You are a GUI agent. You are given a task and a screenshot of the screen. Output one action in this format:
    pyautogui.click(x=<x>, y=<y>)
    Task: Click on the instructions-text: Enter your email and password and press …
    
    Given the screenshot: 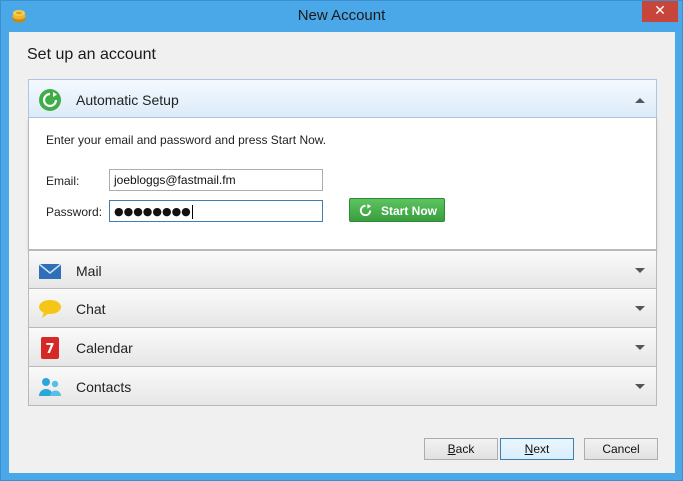 What is the action you would take?
    pyautogui.click(x=186, y=140)
    